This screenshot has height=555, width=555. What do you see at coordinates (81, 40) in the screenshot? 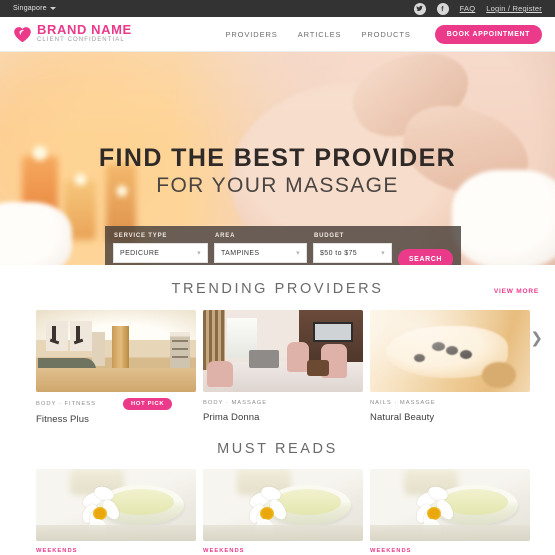
I see `brand-tagline: CLIENT CONFIDENTIAL` at bounding box center [81, 40].